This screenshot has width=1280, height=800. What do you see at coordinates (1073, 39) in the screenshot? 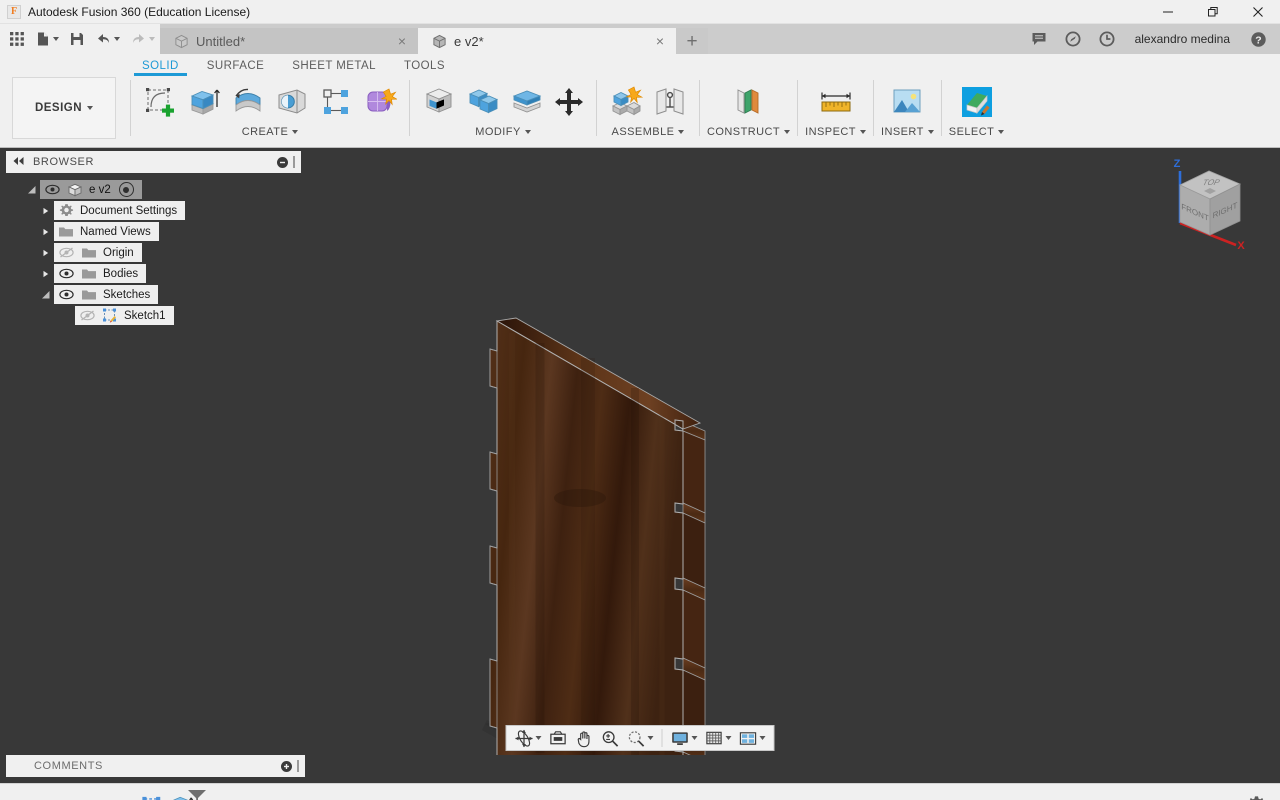
I see `dashboard-button` at bounding box center [1073, 39].